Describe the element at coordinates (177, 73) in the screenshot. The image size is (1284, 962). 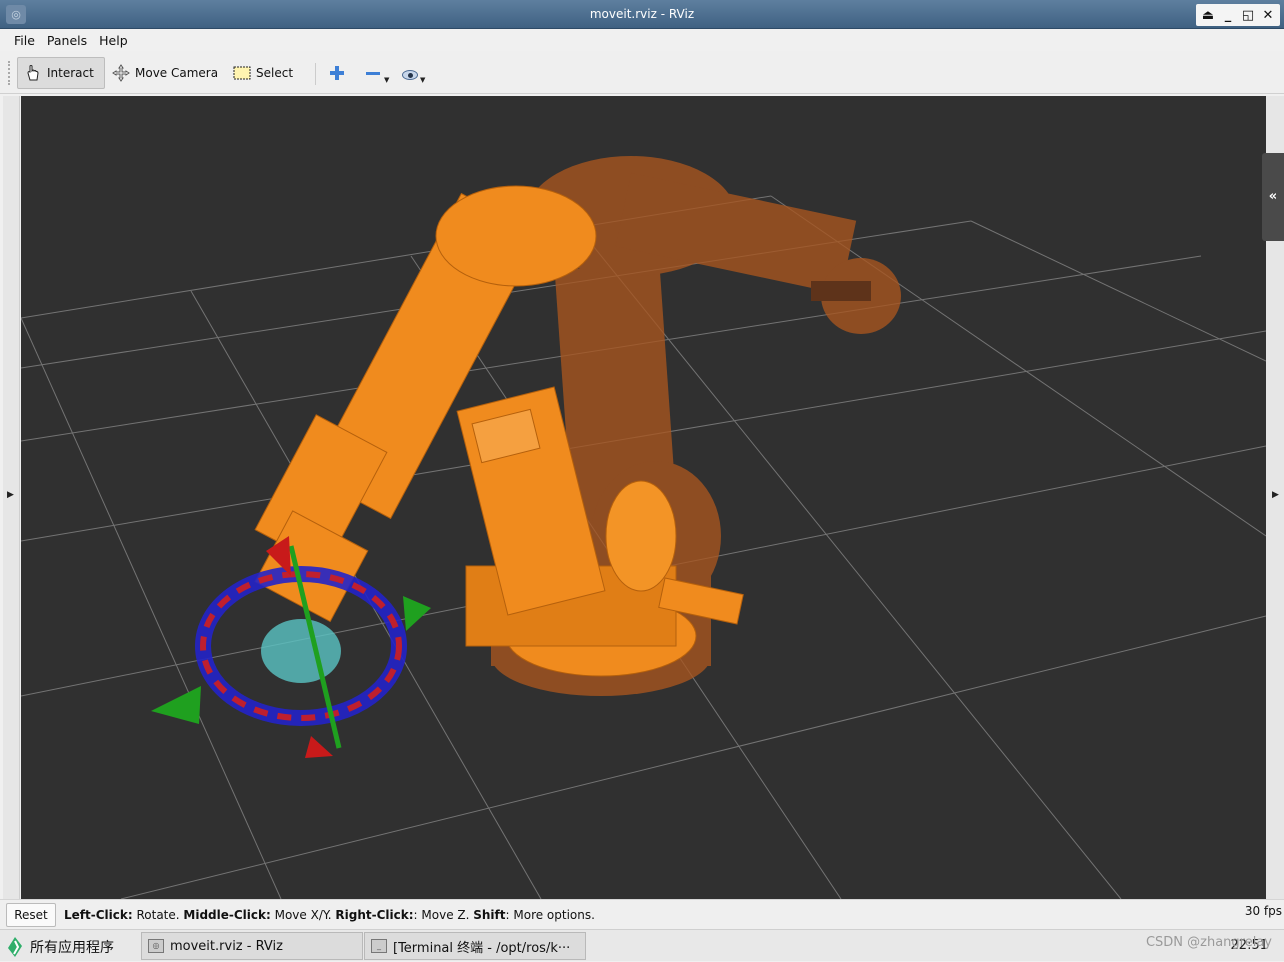
I see `move-camera-tool-label: Move Camera` at that location.